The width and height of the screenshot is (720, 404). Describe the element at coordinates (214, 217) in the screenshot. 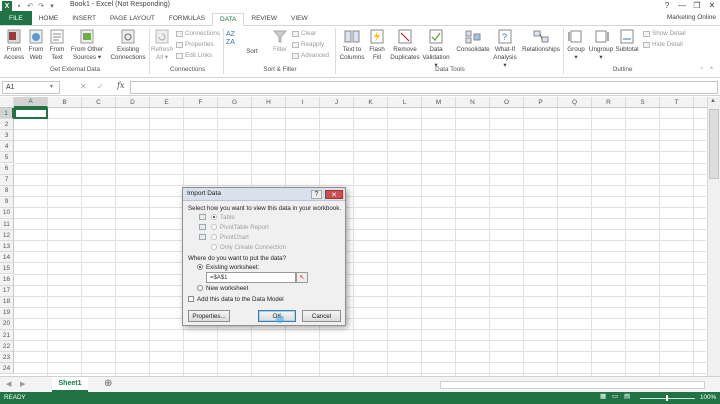

I see `table-radio` at that location.